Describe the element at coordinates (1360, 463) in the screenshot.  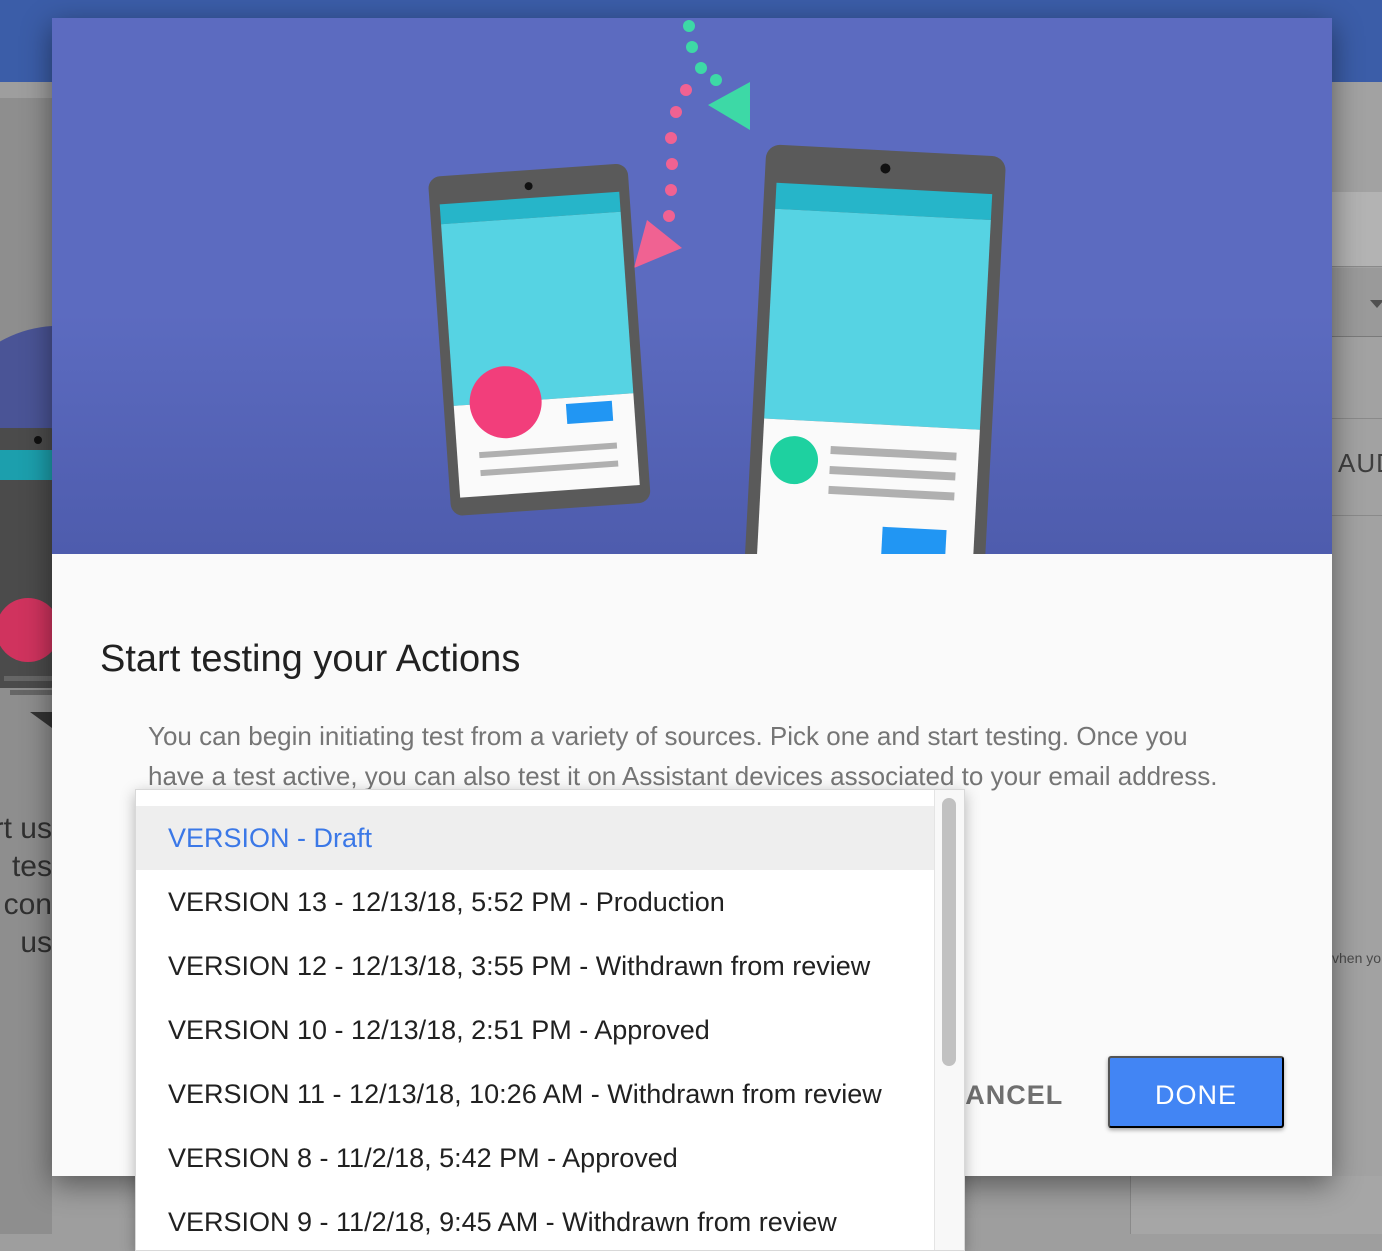
I see `background-tab-label: AUD` at that location.